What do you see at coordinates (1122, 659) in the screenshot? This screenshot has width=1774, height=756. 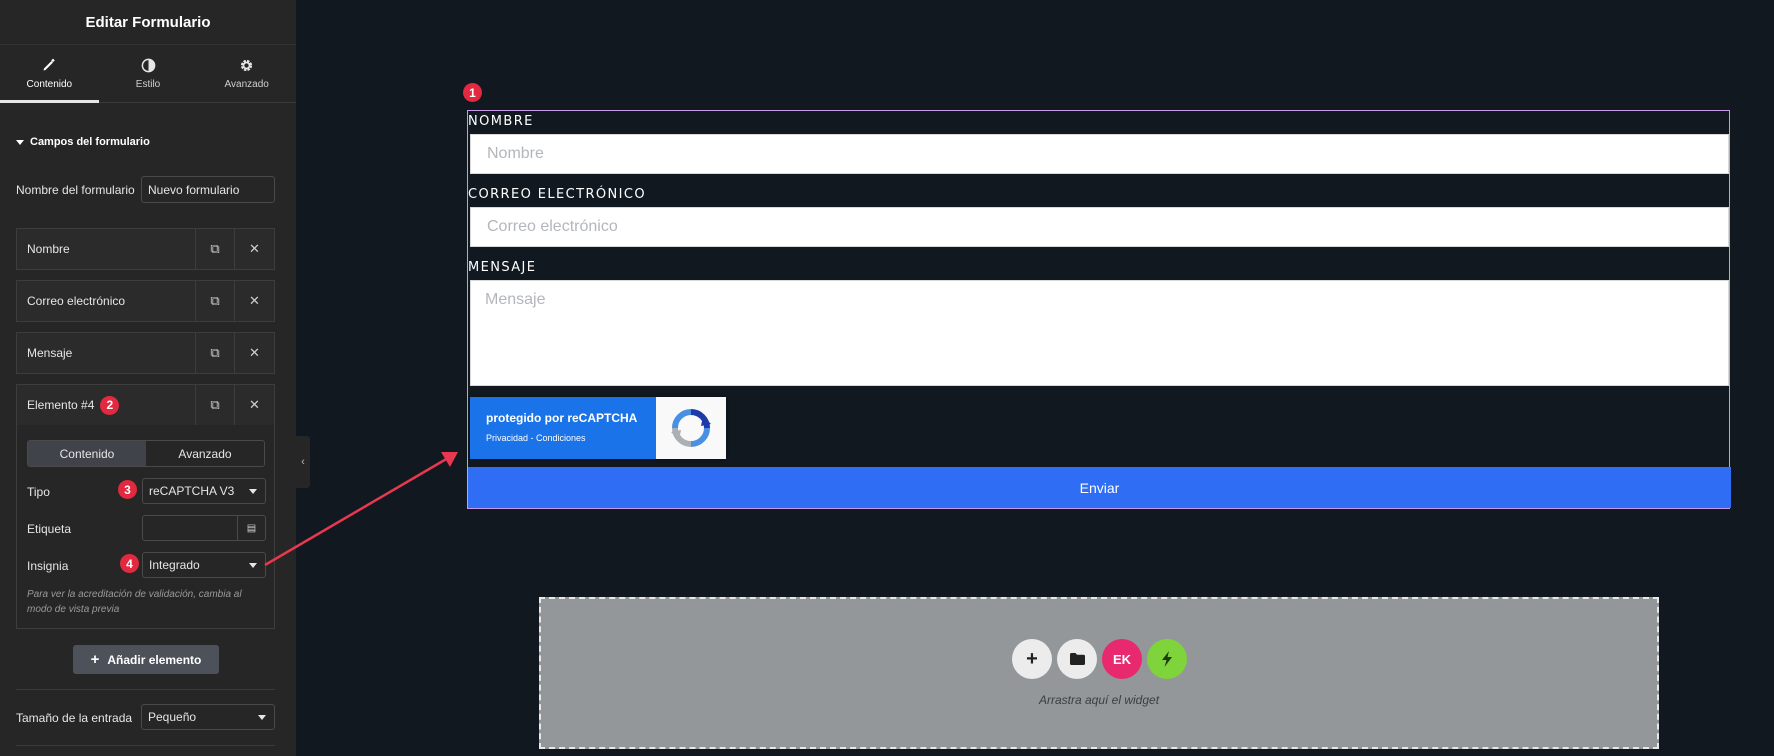 I see `elementskit-icon: EK` at bounding box center [1122, 659].